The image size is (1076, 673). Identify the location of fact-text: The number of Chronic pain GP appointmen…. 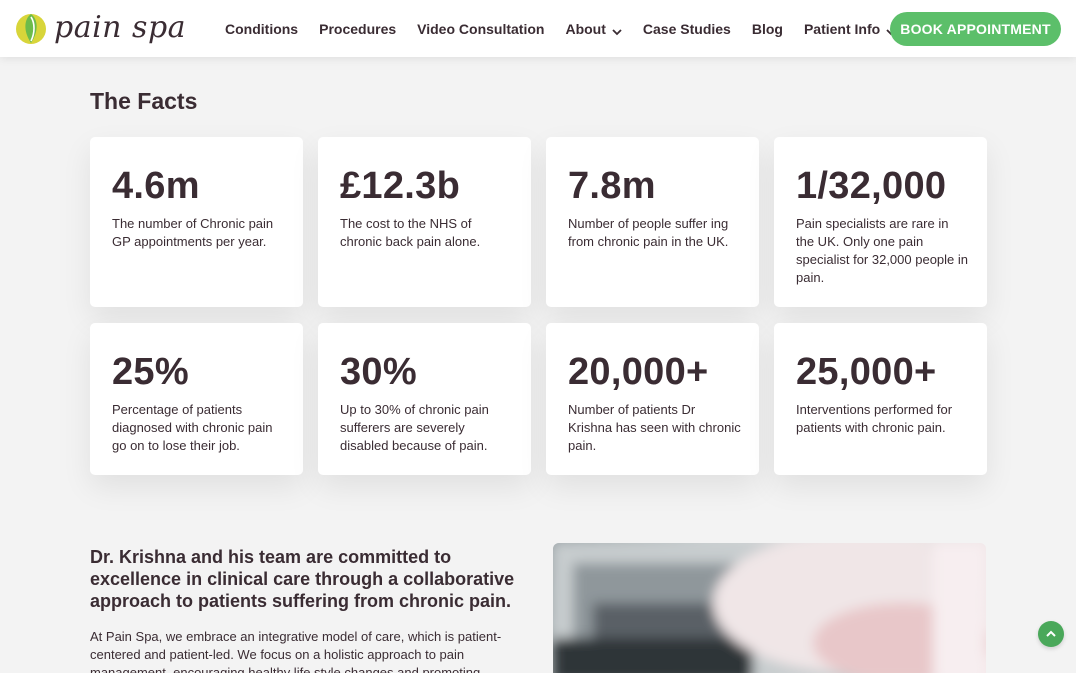
(193, 232).